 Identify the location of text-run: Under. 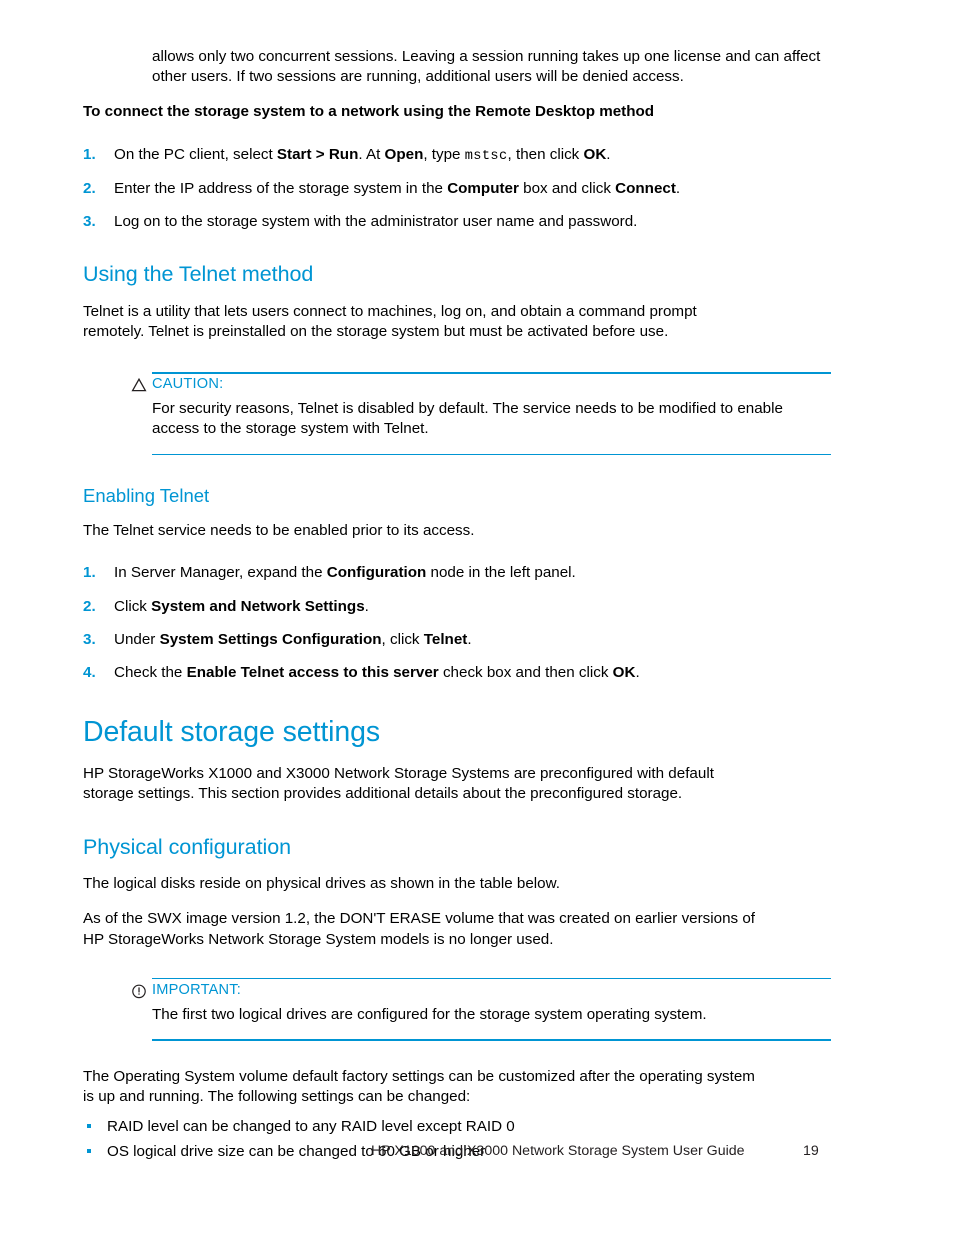
(137, 639).